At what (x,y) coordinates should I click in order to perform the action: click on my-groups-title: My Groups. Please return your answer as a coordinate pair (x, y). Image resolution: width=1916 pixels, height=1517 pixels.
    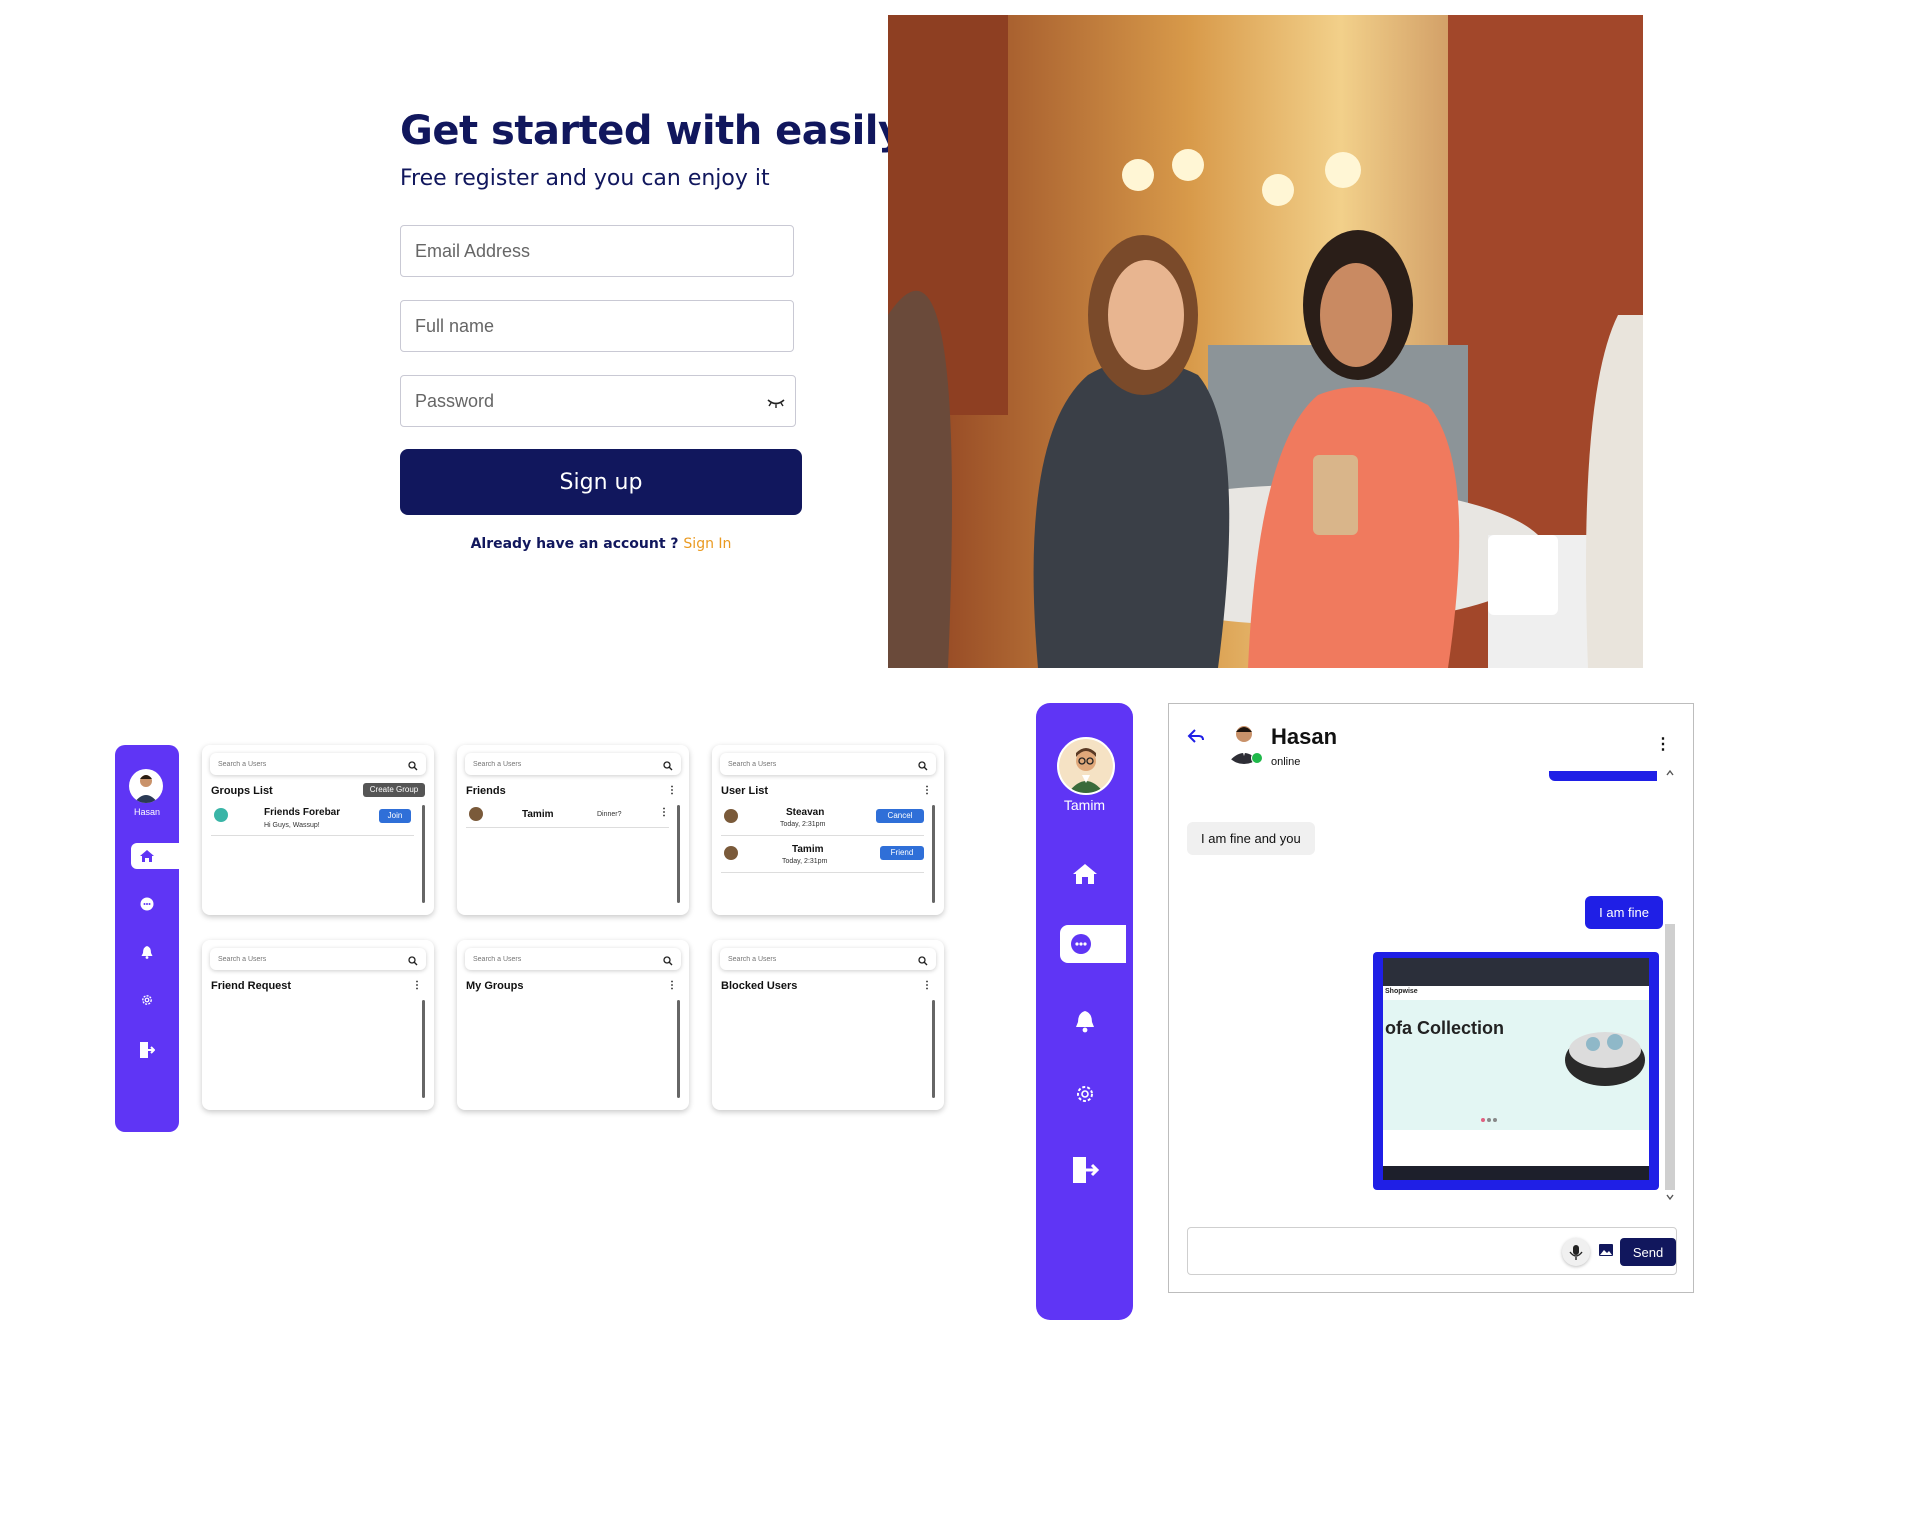
    Looking at the image, I should click on (495, 986).